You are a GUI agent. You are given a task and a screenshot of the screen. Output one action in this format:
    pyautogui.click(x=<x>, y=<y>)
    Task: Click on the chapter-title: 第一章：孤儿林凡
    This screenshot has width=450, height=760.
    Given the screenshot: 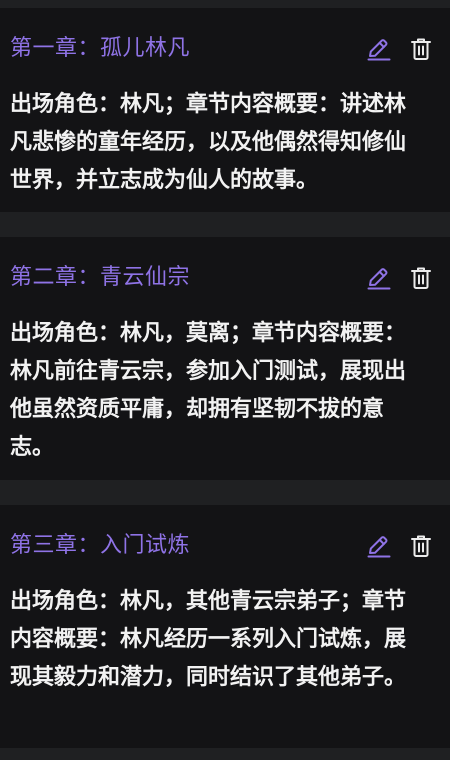 What is the action you would take?
    pyautogui.click(x=100, y=48)
    